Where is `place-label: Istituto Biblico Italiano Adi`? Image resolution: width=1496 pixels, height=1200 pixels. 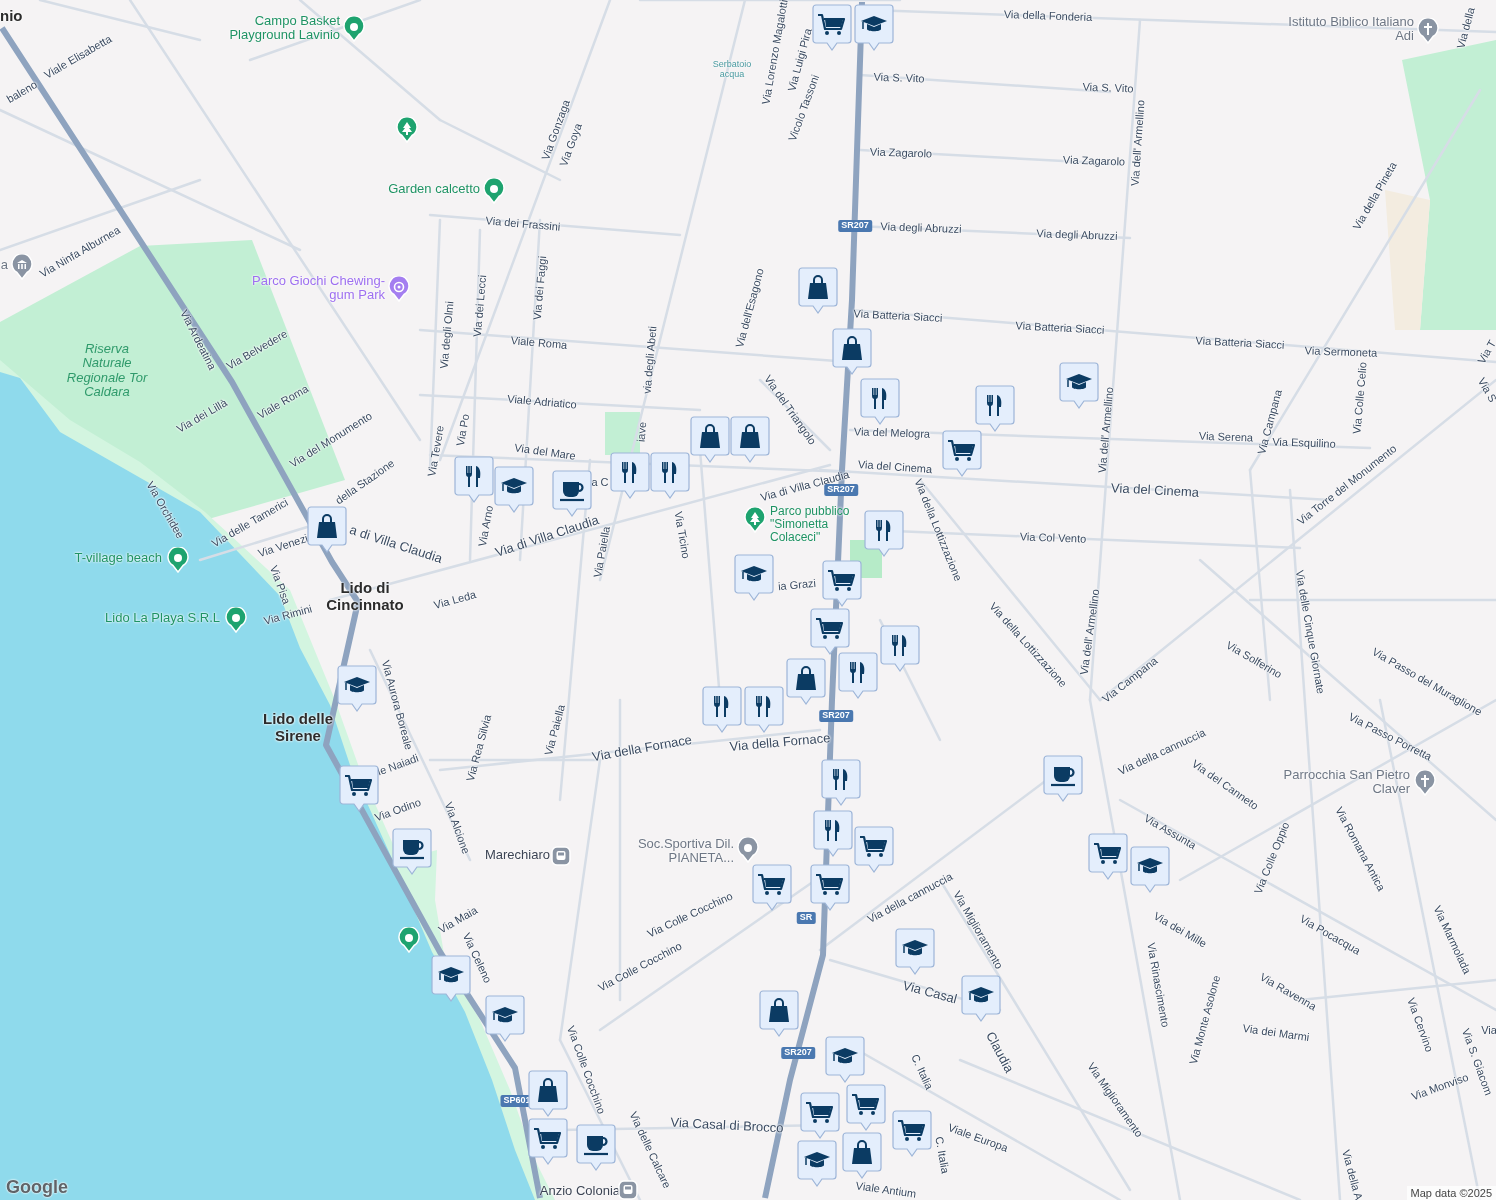
place-label: Istituto Biblico Italiano Adi is located at coordinates (1350, 29).